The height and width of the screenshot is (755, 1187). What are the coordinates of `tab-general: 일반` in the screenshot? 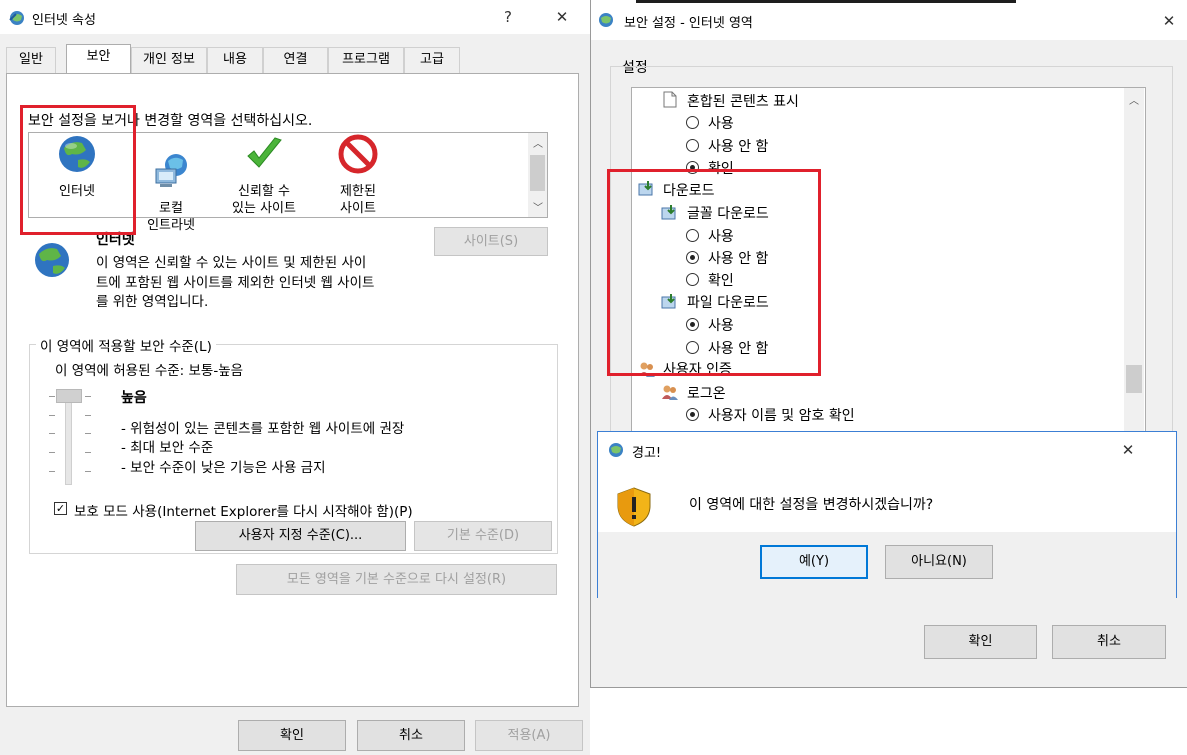 It's located at (31, 60).